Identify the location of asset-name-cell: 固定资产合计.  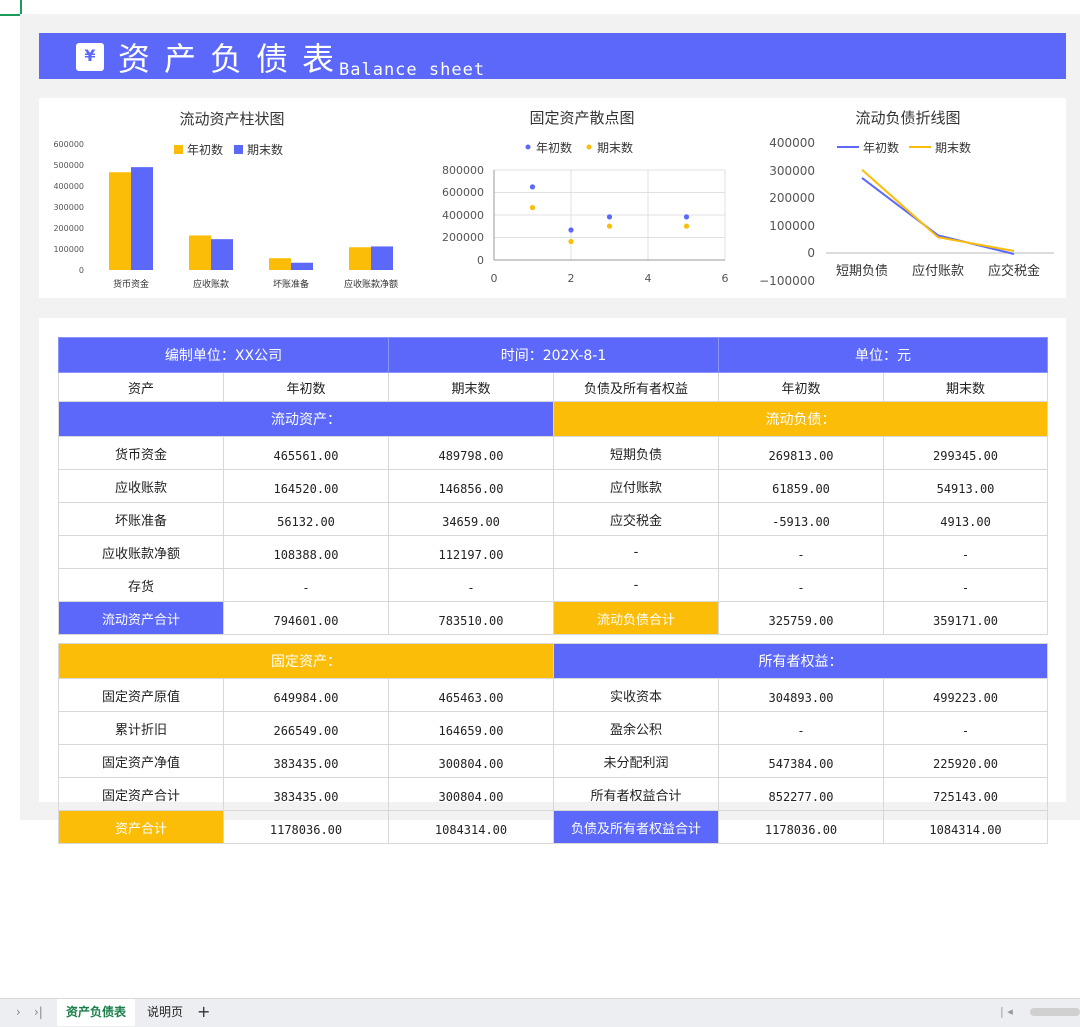
(141, 794).